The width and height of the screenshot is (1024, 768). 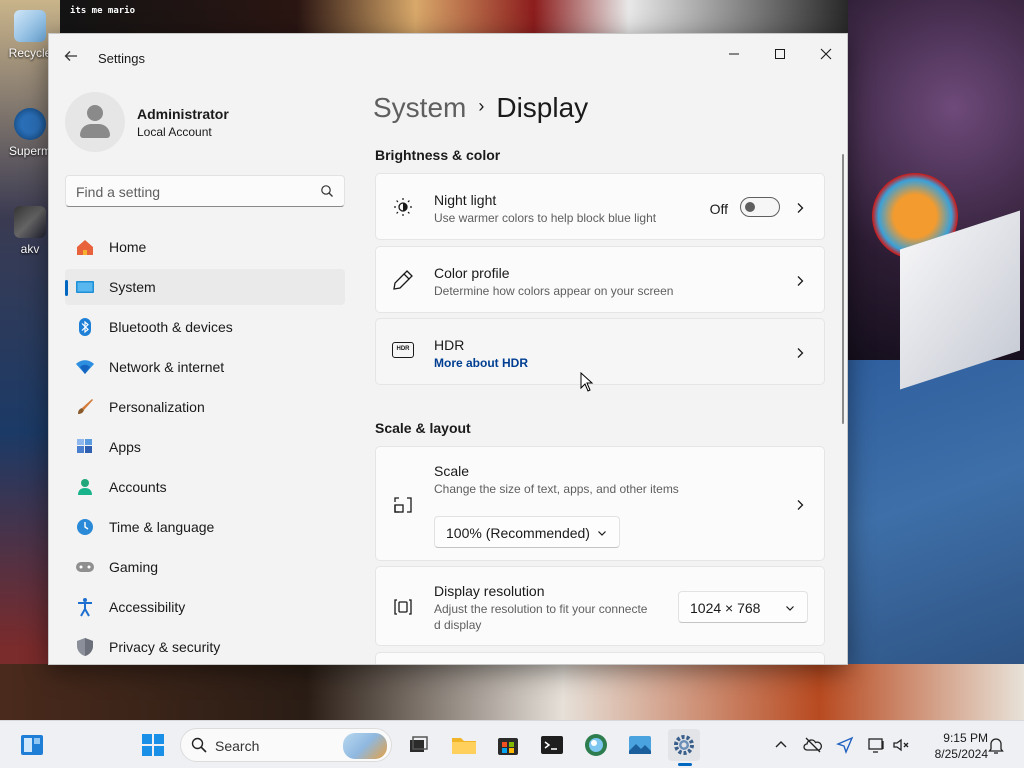 I want to click on sidebar-item-personalization: Personalization, so click(x=205, y=407).